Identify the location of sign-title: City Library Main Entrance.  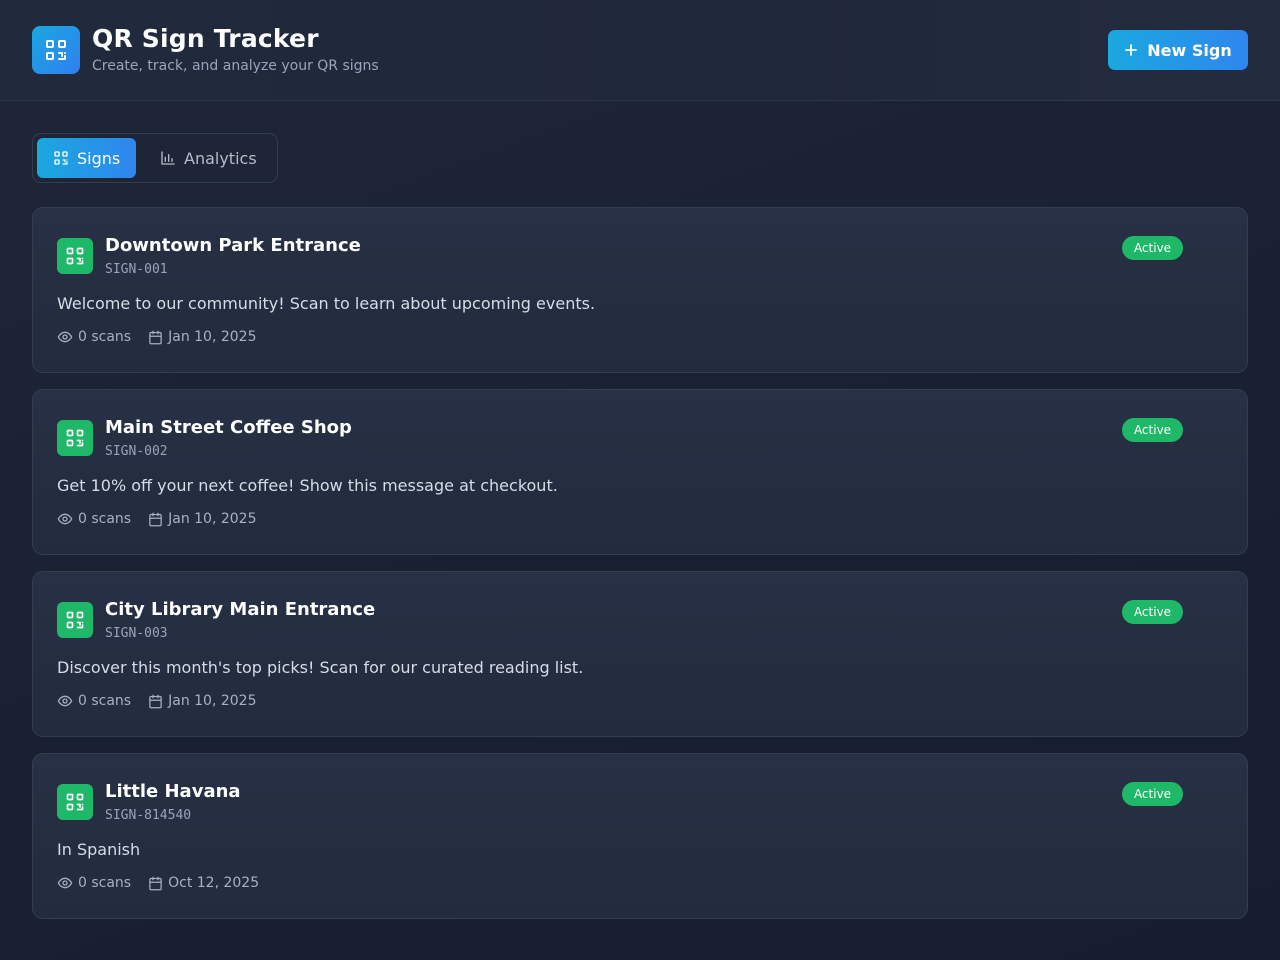
(240, 609).